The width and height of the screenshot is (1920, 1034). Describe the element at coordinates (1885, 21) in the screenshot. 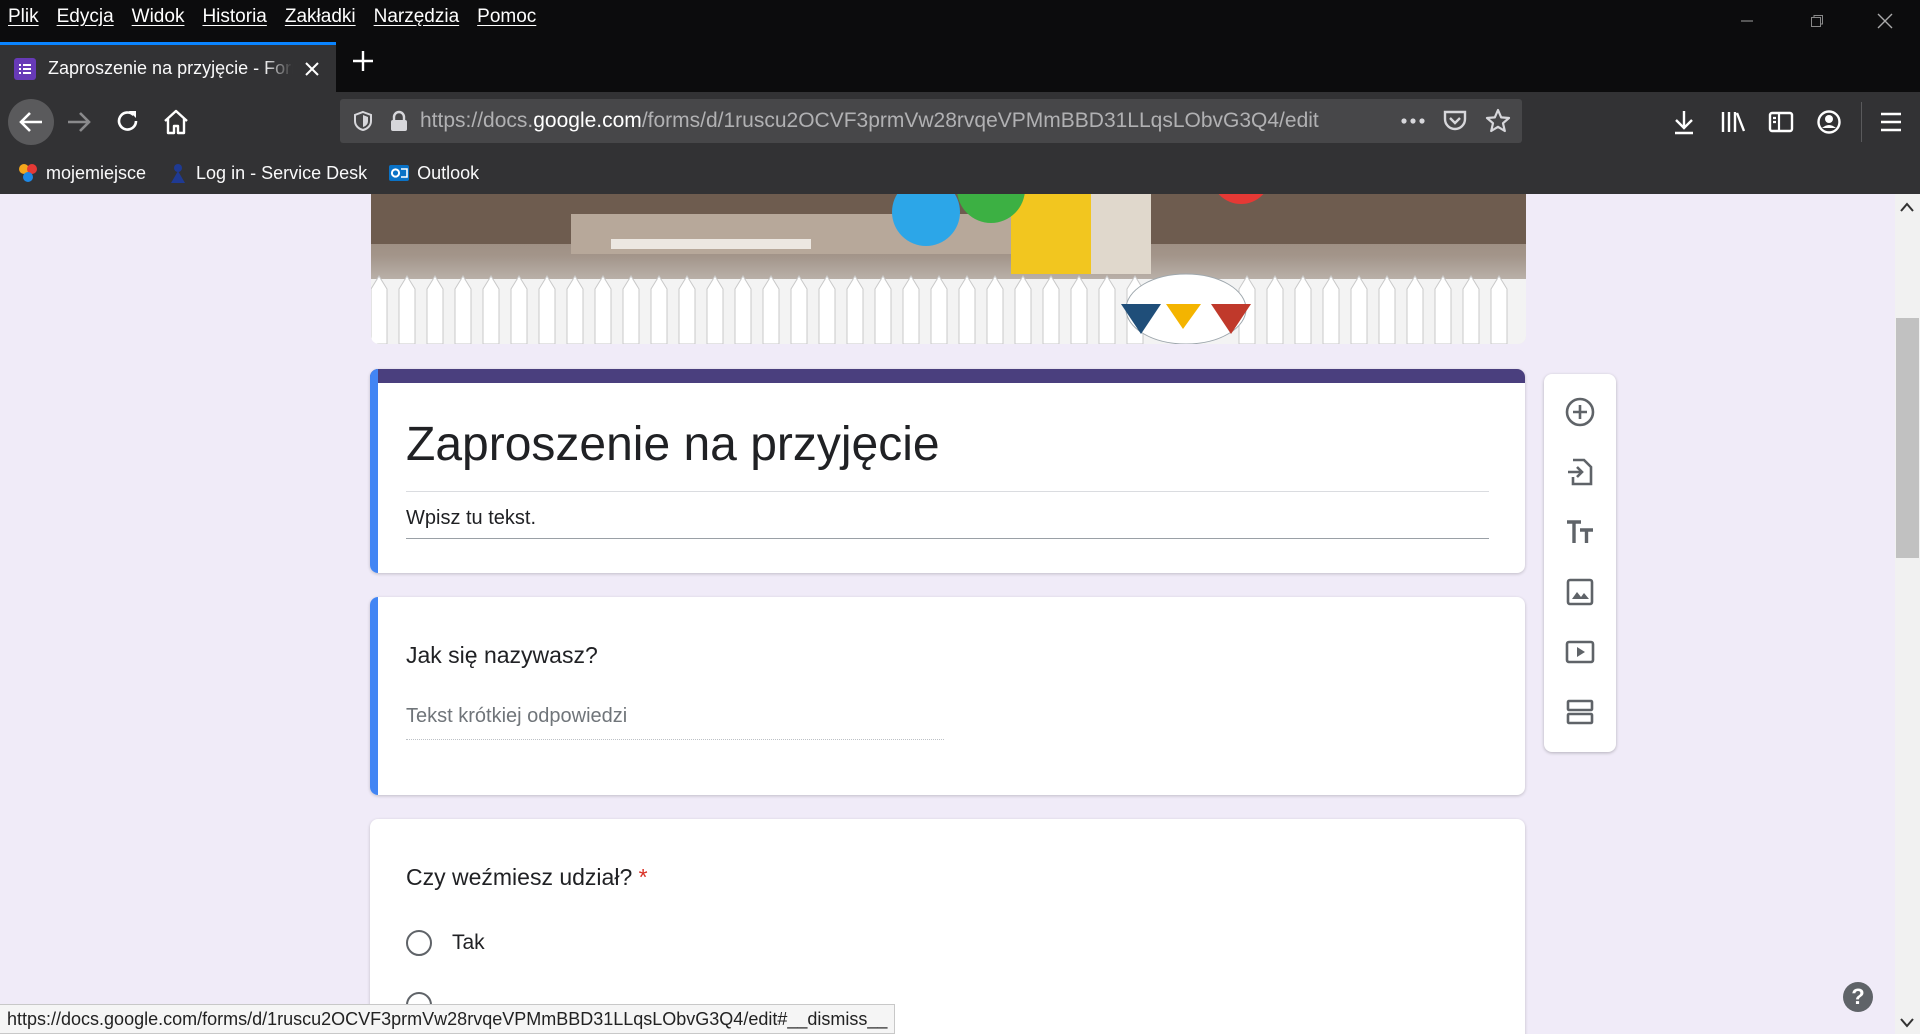

I see `close-icon` at that location.